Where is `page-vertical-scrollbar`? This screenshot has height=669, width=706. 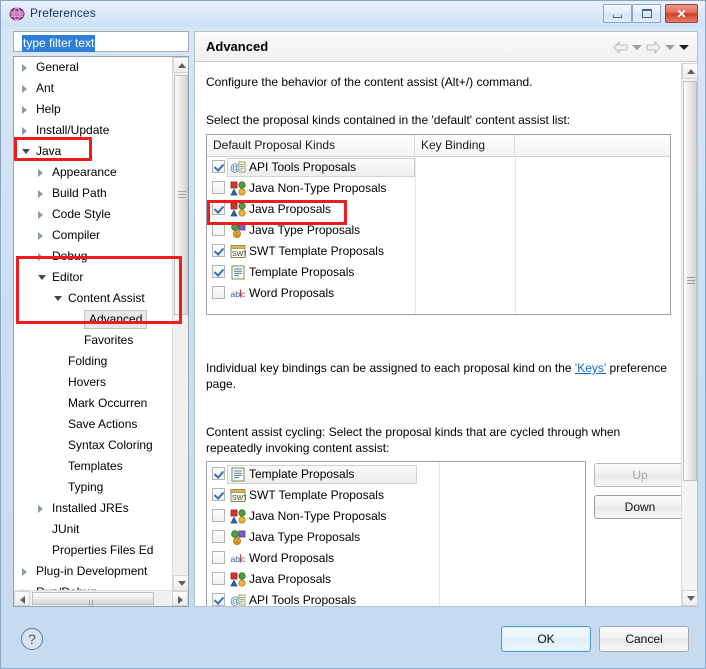
page-vertical-scrollbar is located at coordinates (689, 334).